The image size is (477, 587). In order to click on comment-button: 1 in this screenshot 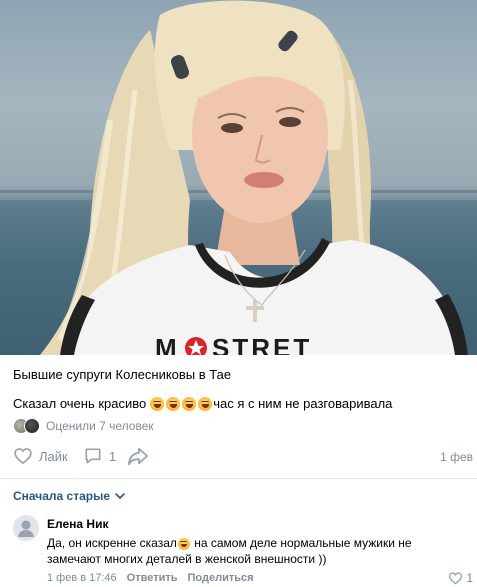, I will do `click(99, 456)`.